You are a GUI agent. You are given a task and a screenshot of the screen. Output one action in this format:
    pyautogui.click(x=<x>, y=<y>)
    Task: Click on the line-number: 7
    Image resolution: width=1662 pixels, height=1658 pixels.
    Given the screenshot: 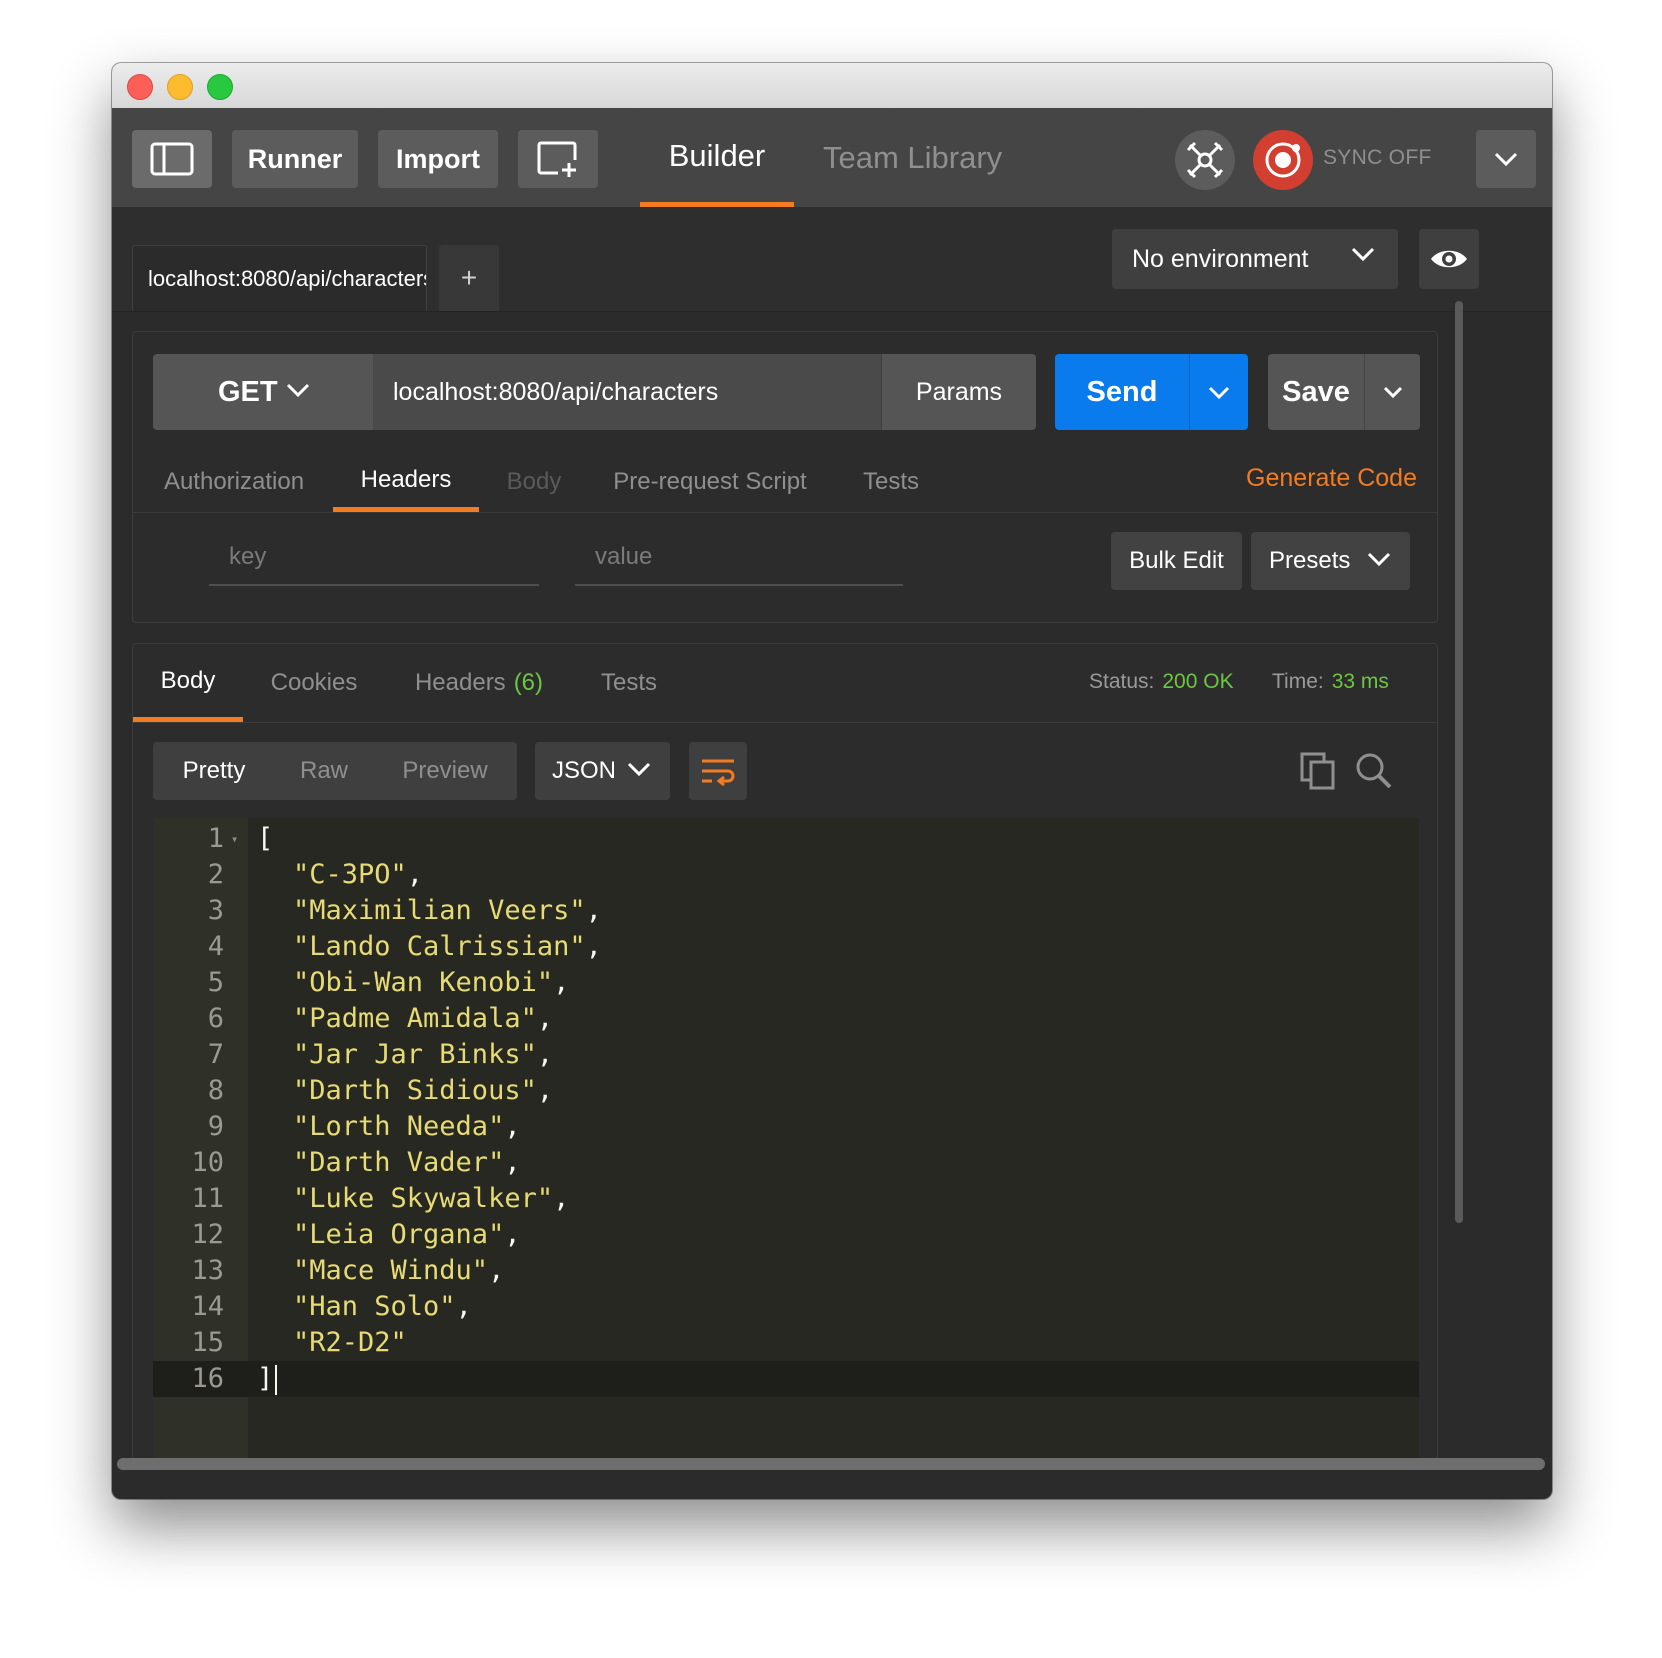 What is the action you would take?
    pyautogui.click(x=215, y=1054)
    